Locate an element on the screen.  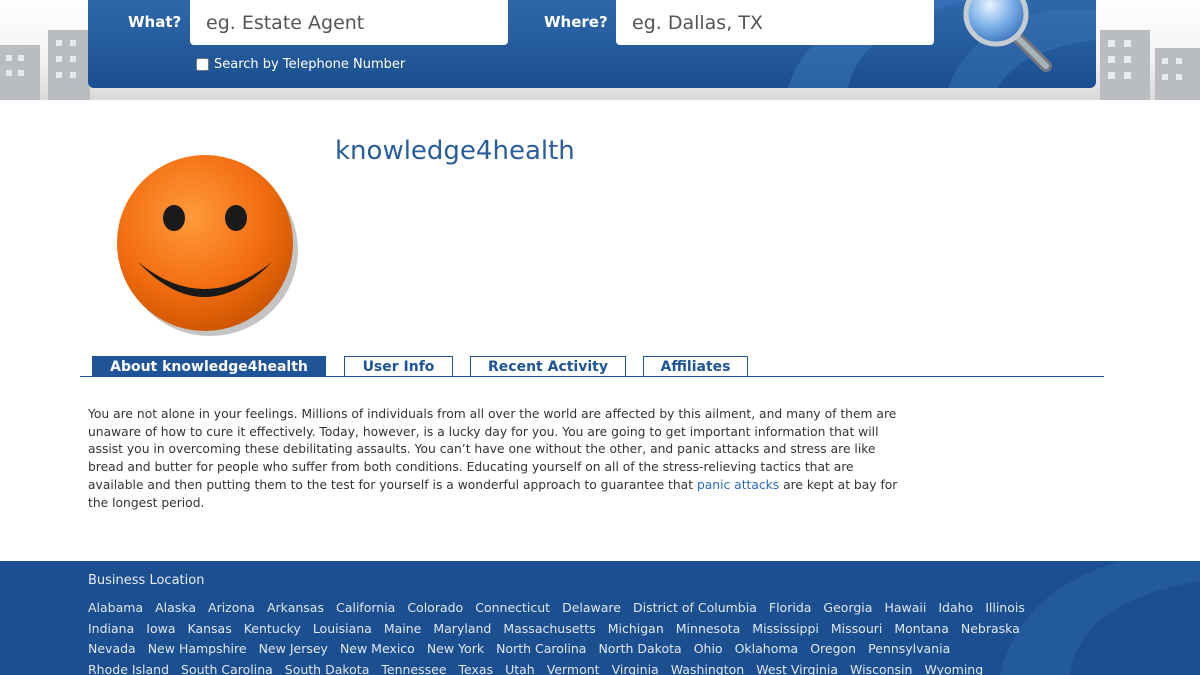
state-link: Washington is located at coordinates (707, 668).